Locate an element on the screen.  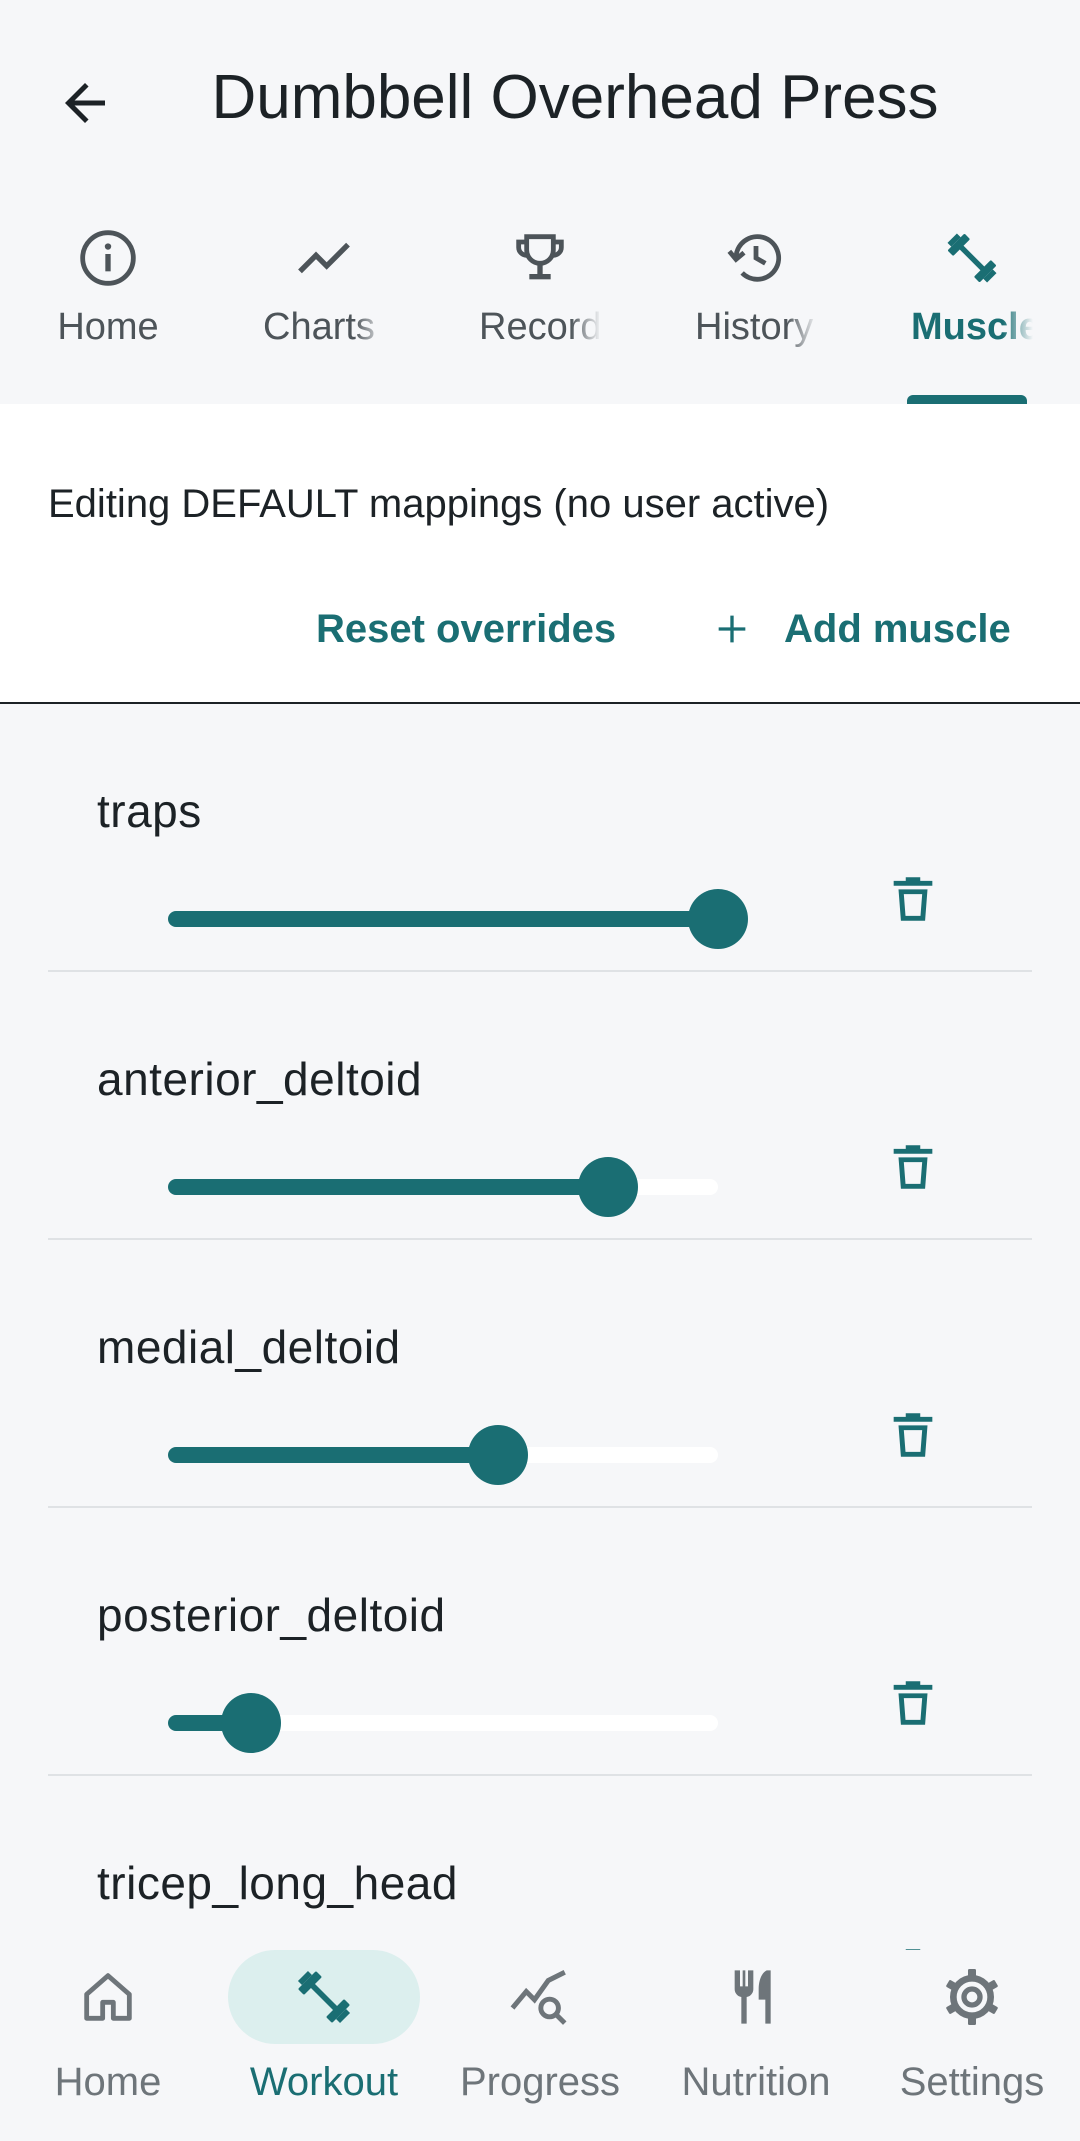
tab-label: Charts is located at coordinates (319, 327).